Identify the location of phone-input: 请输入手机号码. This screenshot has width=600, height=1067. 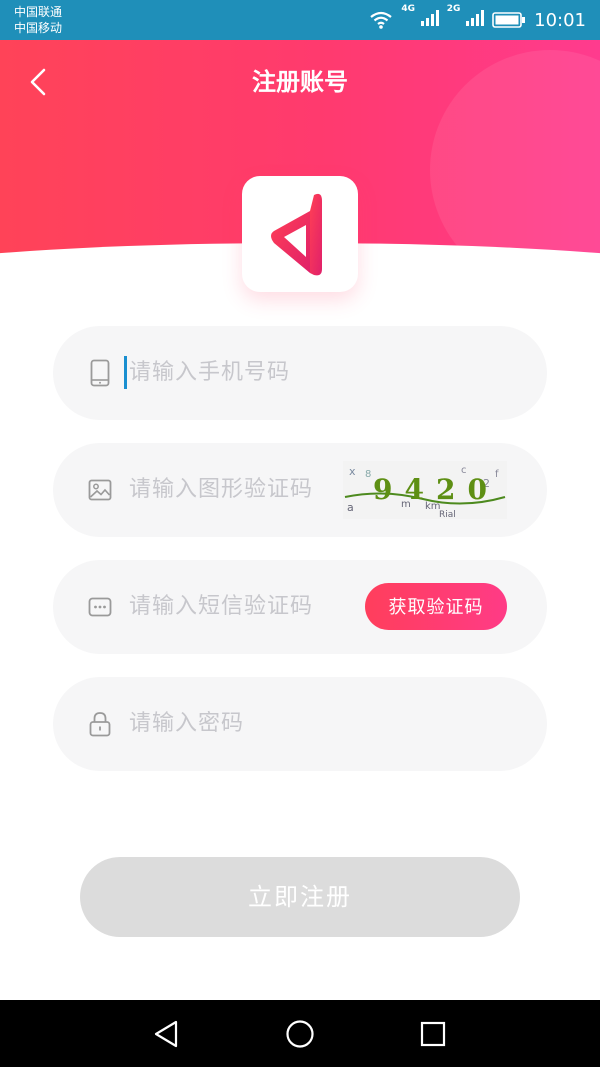
(209, 373).